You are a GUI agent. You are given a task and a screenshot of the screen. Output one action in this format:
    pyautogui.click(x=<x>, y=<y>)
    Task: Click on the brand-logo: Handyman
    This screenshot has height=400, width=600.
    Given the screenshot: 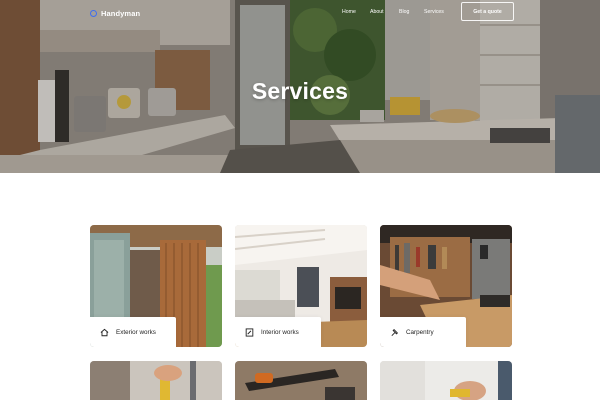 What is the action you would take?
    pyautogui.click(x=115, y=13)
    